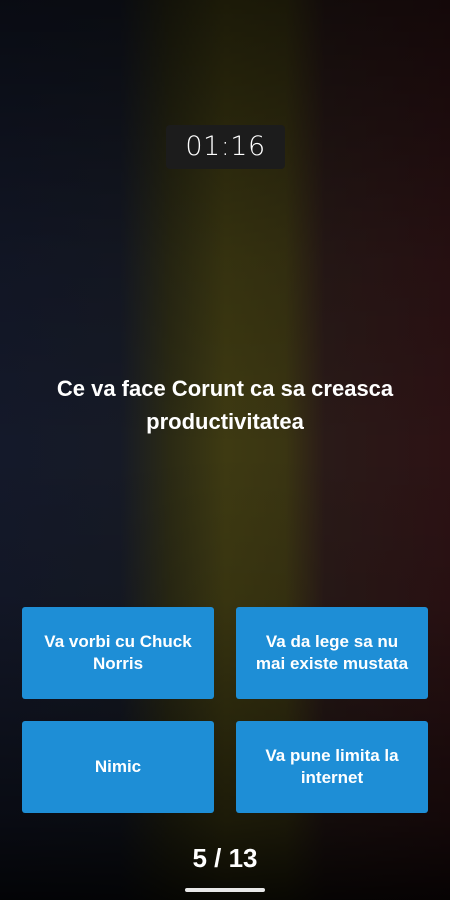  I want to click on answer-label: Va da lege sa nu mai existe mustata, so click(332, 652).